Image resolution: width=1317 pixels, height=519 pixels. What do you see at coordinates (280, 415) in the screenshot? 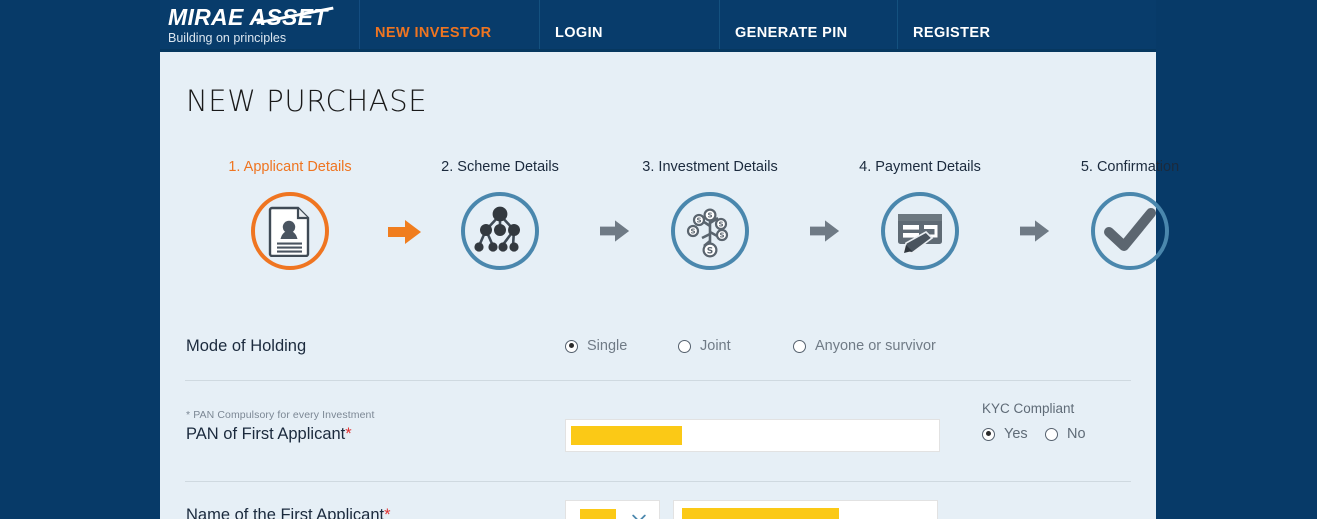
I see `pan-note: * PAN Compulsory for every Investment` at bounding box center [280, 415].